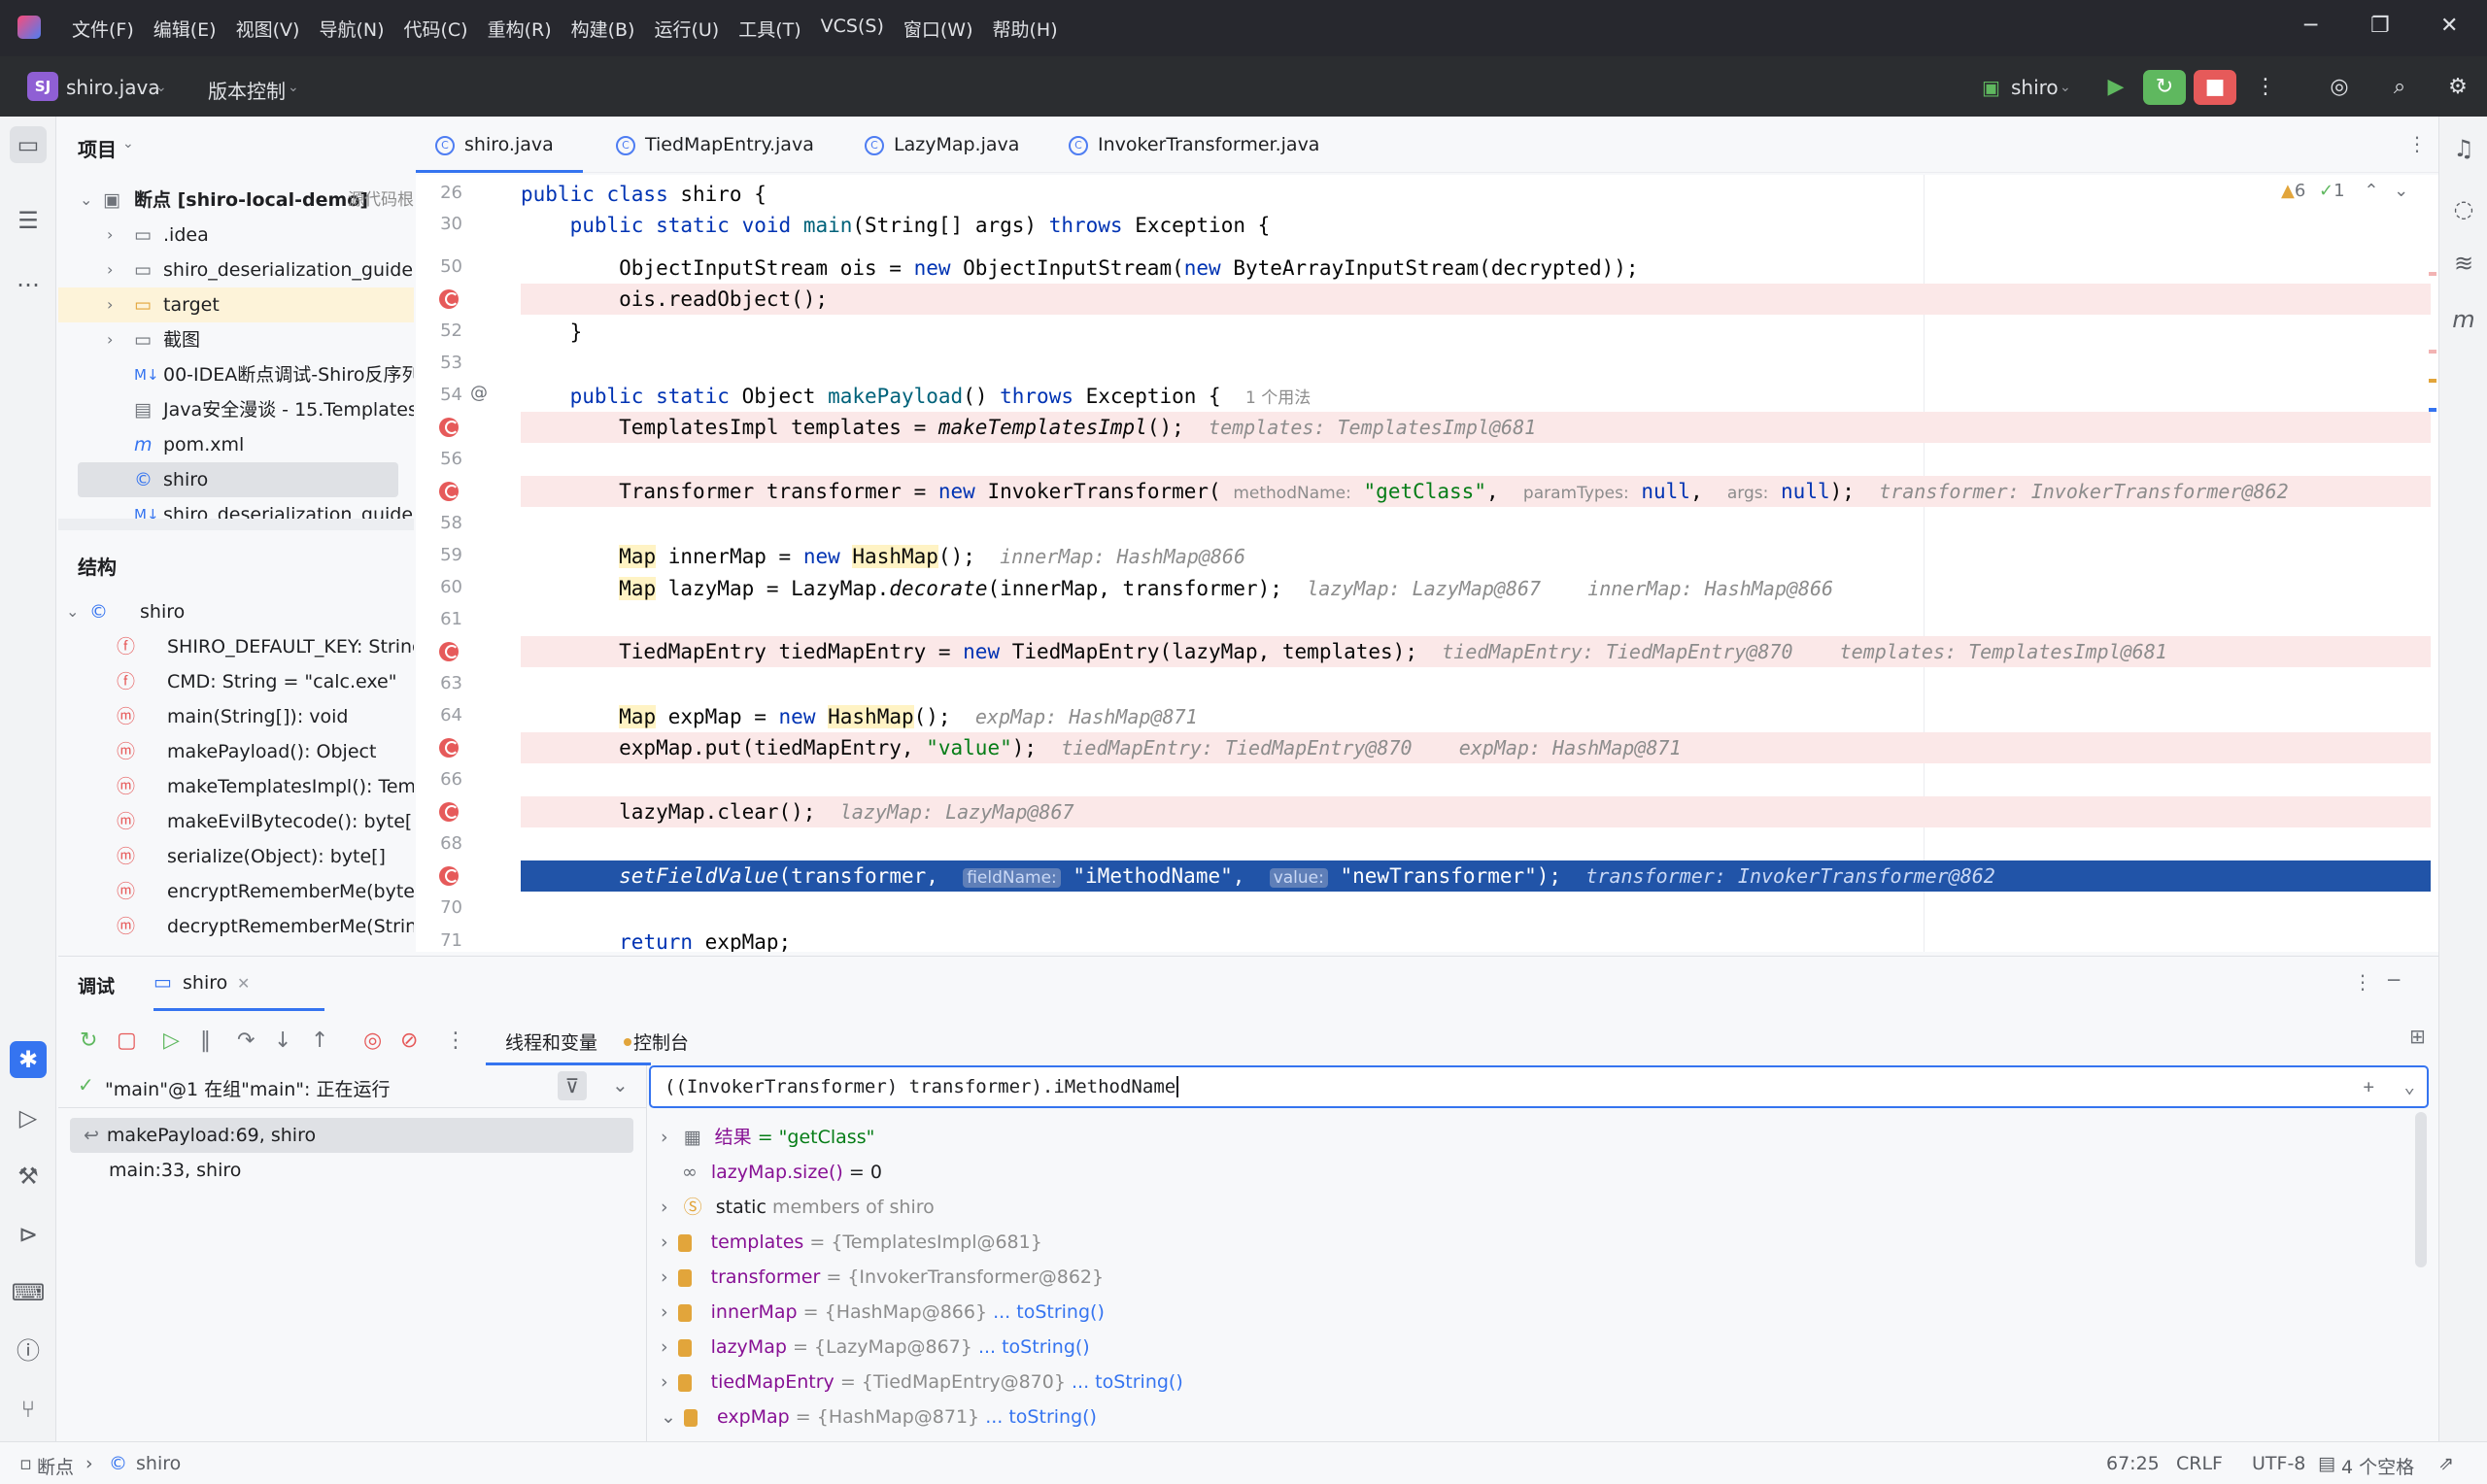 The height and width of the screenshot is (1484, 2487). Describe the element at coordinates (2421, 1189) in the screenshot. I see `vertical-scrollbar` at that location.